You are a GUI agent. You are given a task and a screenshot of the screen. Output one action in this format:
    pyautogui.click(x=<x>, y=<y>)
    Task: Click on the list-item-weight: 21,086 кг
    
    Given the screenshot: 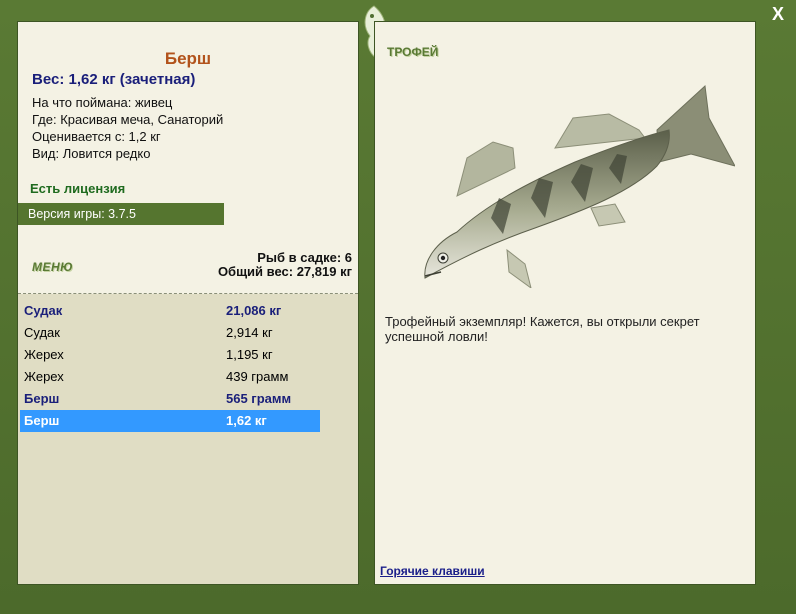 What is the action you would take?
    pyautogui.click(x=254, y=310)
    